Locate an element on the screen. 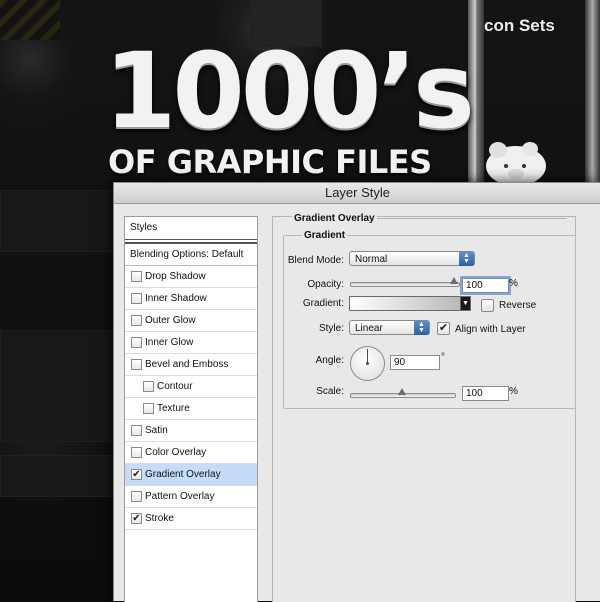  align-with-layer-label: Align with Layer is located at coordinates (490, 329).